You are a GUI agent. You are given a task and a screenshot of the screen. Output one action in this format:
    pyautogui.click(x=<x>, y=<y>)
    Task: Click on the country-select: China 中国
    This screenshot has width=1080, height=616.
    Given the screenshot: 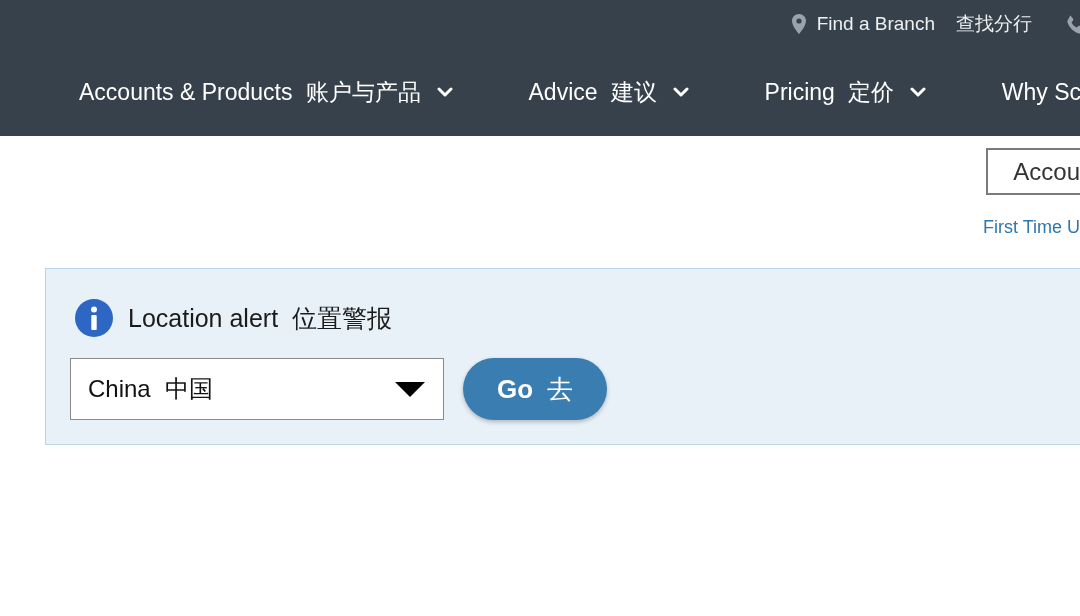 What is the action you would take?
    pyautogui.click(x=257, y=389)
    